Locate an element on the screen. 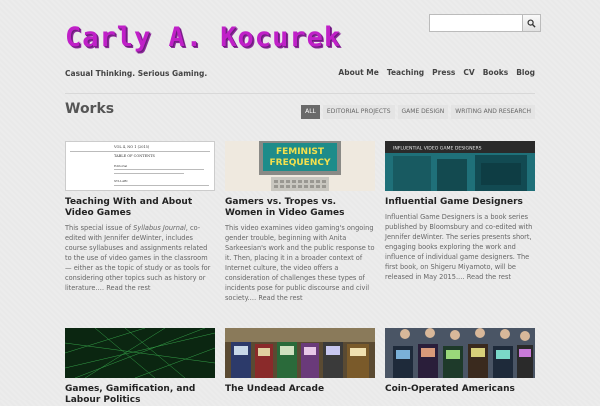 Image resolution: width=600 pixels, height=406 pixels. filter-game-design: GAME DESIGN is located at coordinates (423, 112).